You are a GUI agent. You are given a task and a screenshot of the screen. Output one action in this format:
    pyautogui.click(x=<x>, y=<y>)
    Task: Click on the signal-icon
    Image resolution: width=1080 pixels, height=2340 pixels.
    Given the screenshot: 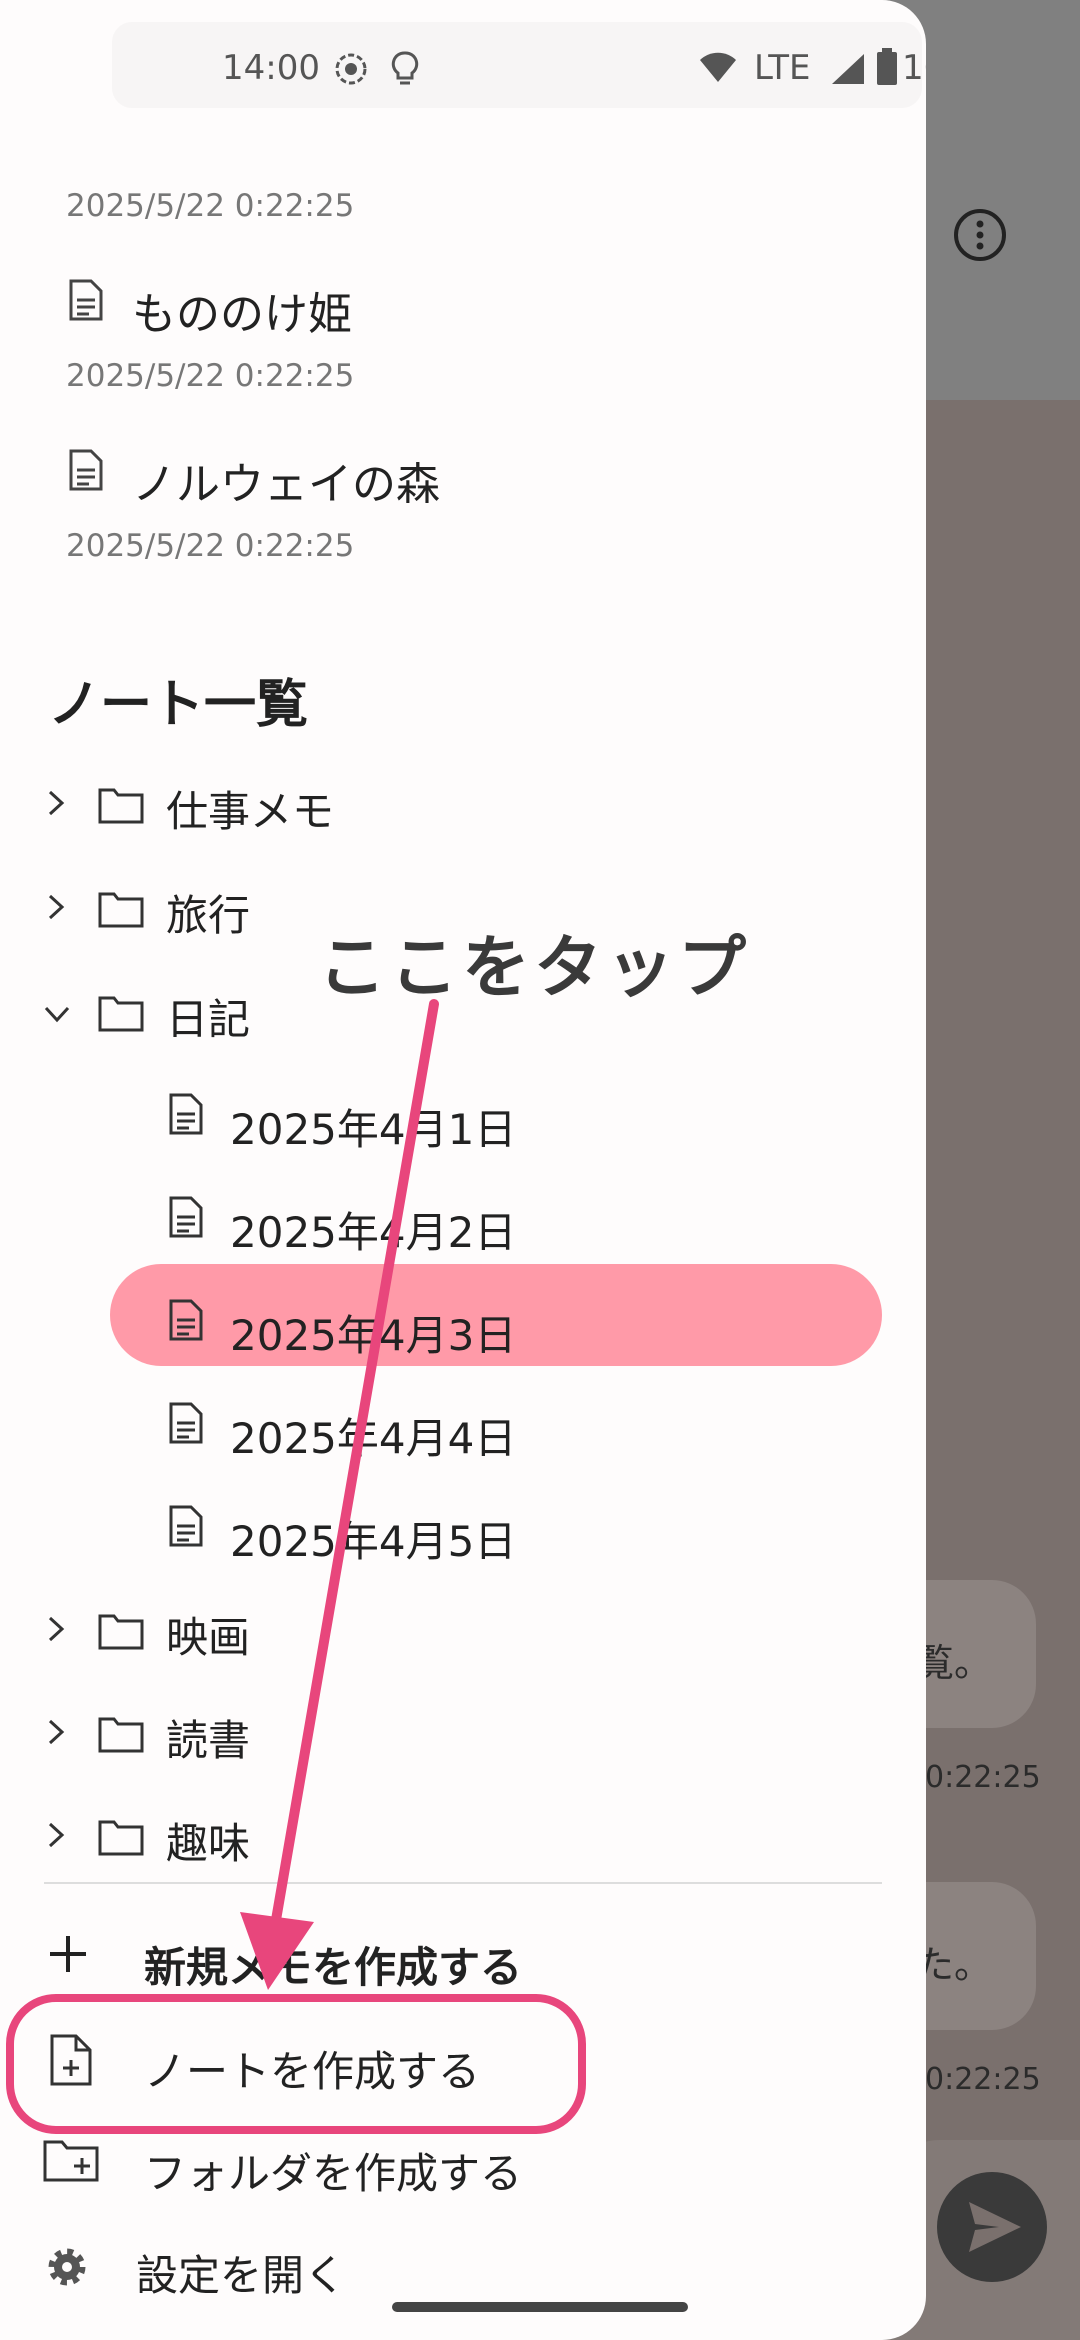 What is the action you would take?
    pyautogui.click(x=848, y=69)
    